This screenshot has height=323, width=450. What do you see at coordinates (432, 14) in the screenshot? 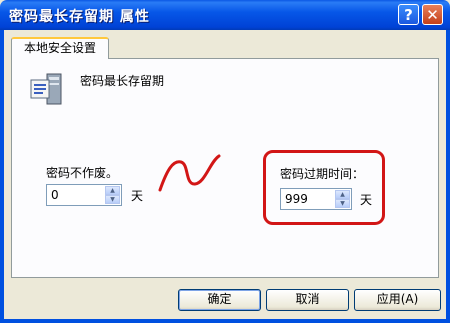
I see `close-button: ✕` at bounding box center [432, 14].